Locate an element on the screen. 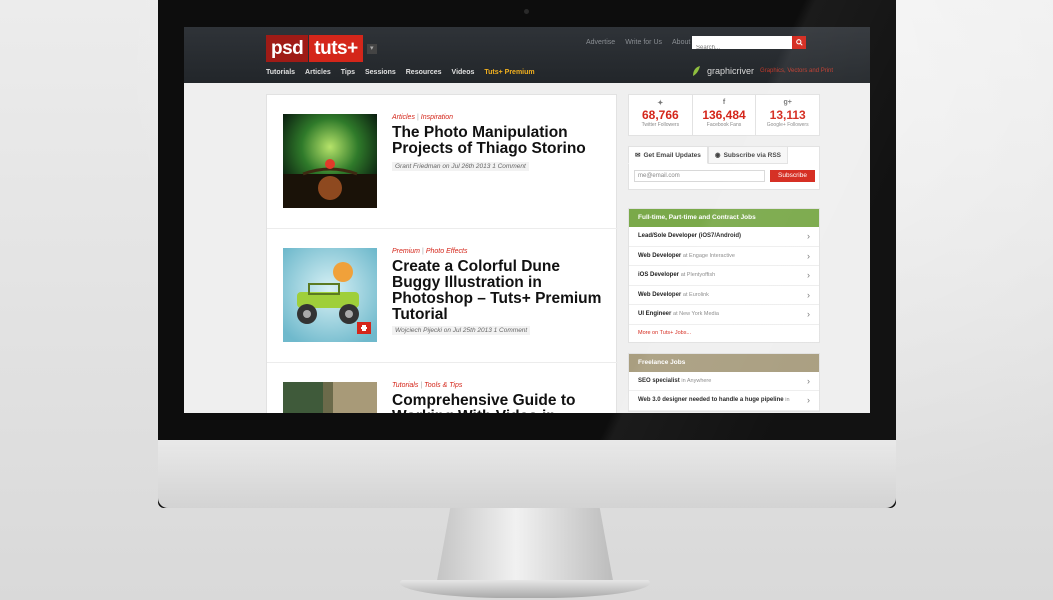 This screenshot has height=600, width=1053. graphicriver-tagline: Graphics, Vectors and Print is located at coordinates (797, 71).